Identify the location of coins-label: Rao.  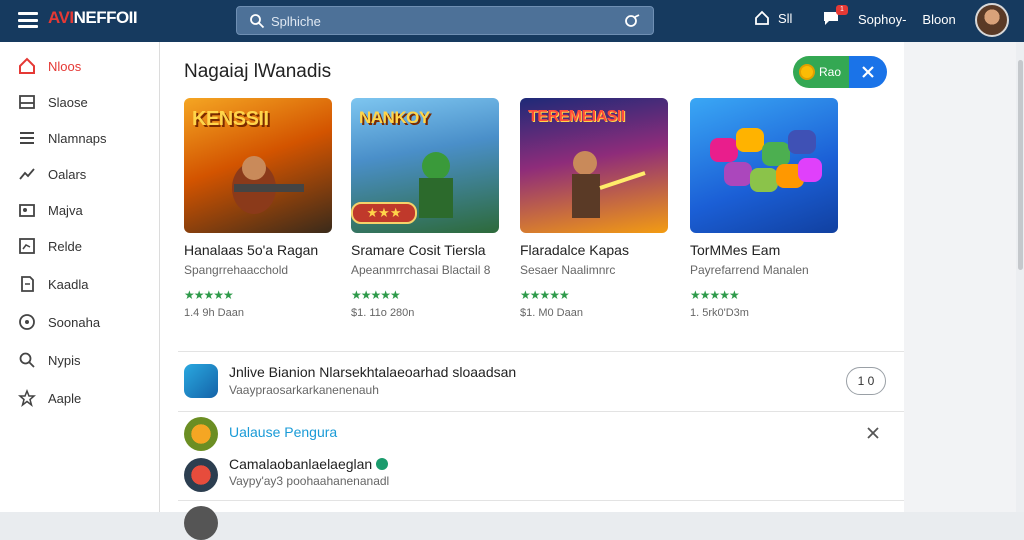
(830, 72).